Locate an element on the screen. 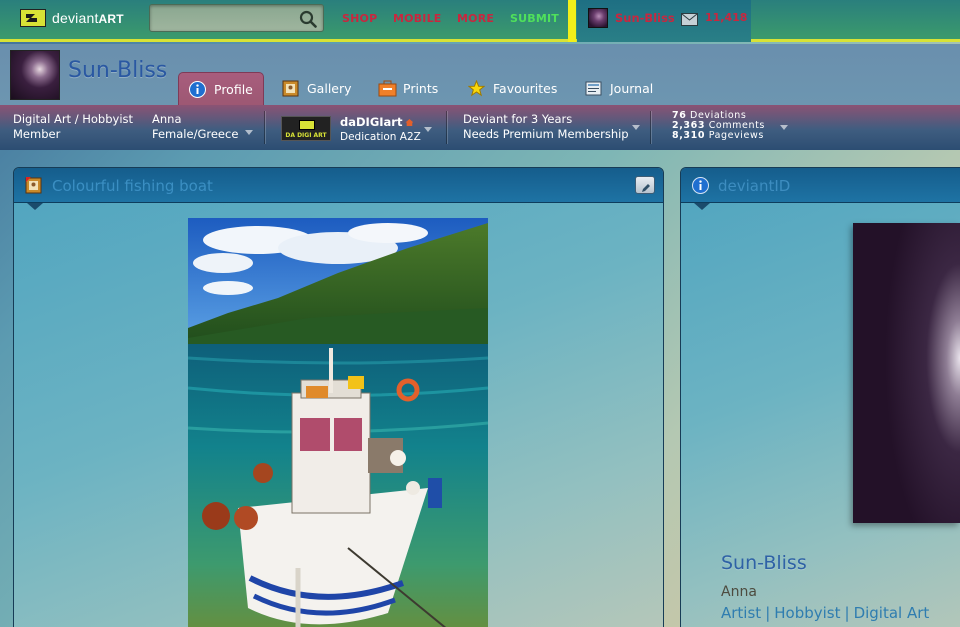 This screenshot has width=960, height=627. panel-header: Colourful fishing boat is located at coordinates (338, 185).